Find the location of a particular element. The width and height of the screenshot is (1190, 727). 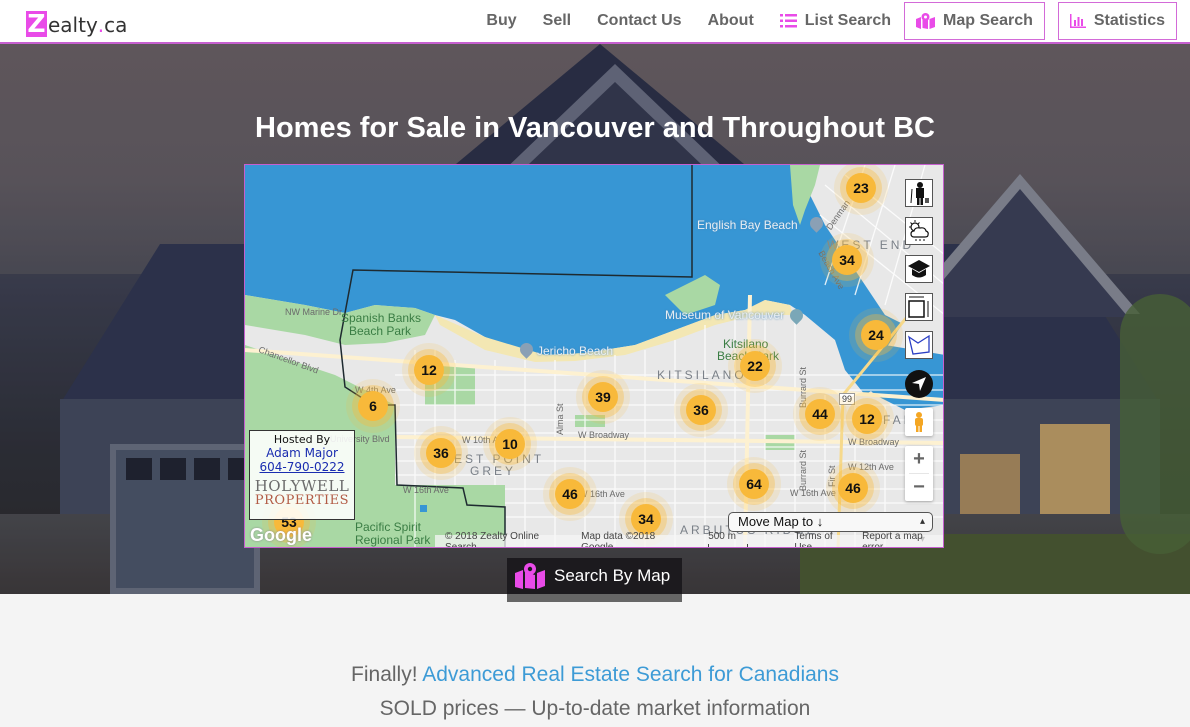

listing-cluster-marker: 23 is located at coordinates (861, 188).